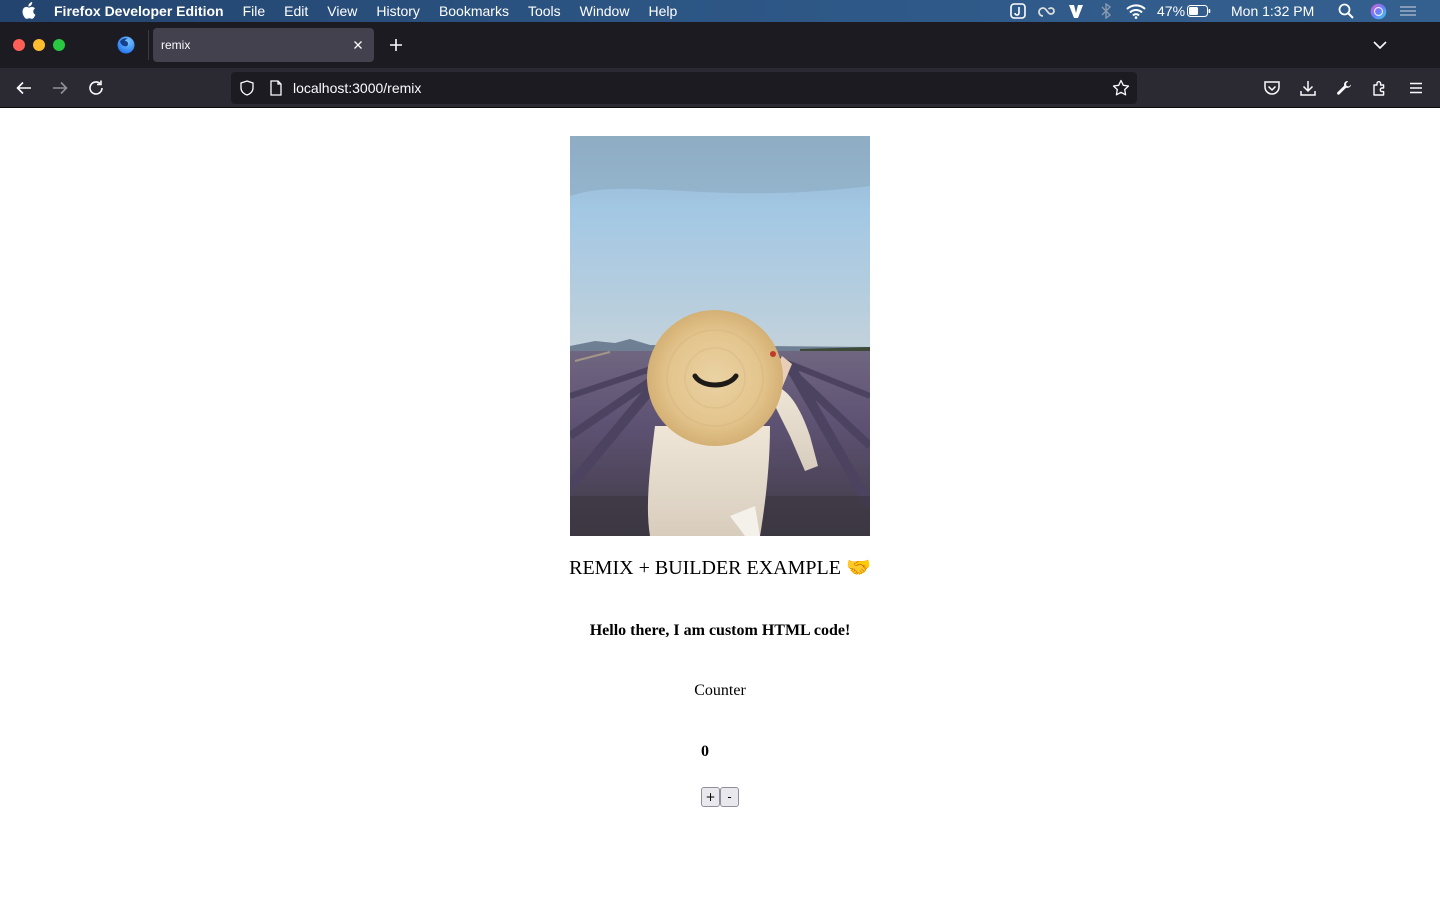 Image resolution: width=1440 pixels, height=900 pixels. I want to click on counter-value: 0, so click(705, 751).